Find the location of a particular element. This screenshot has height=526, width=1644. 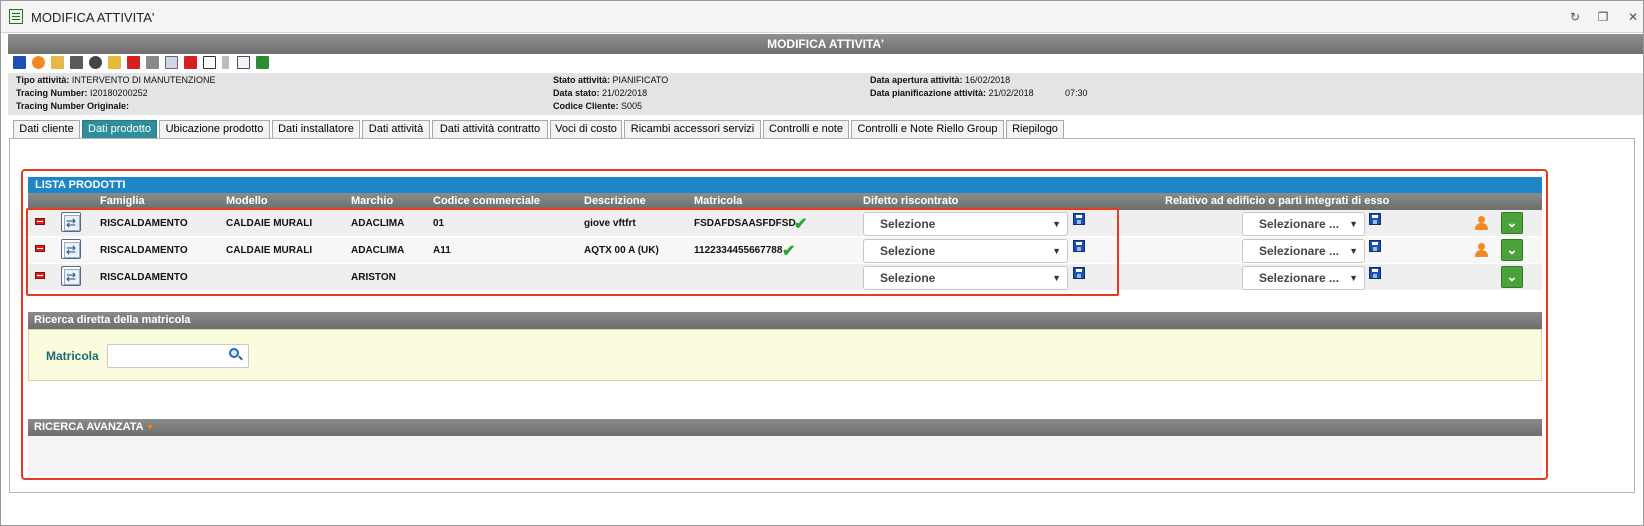

lock-icon is located at coordinates (114, 62).